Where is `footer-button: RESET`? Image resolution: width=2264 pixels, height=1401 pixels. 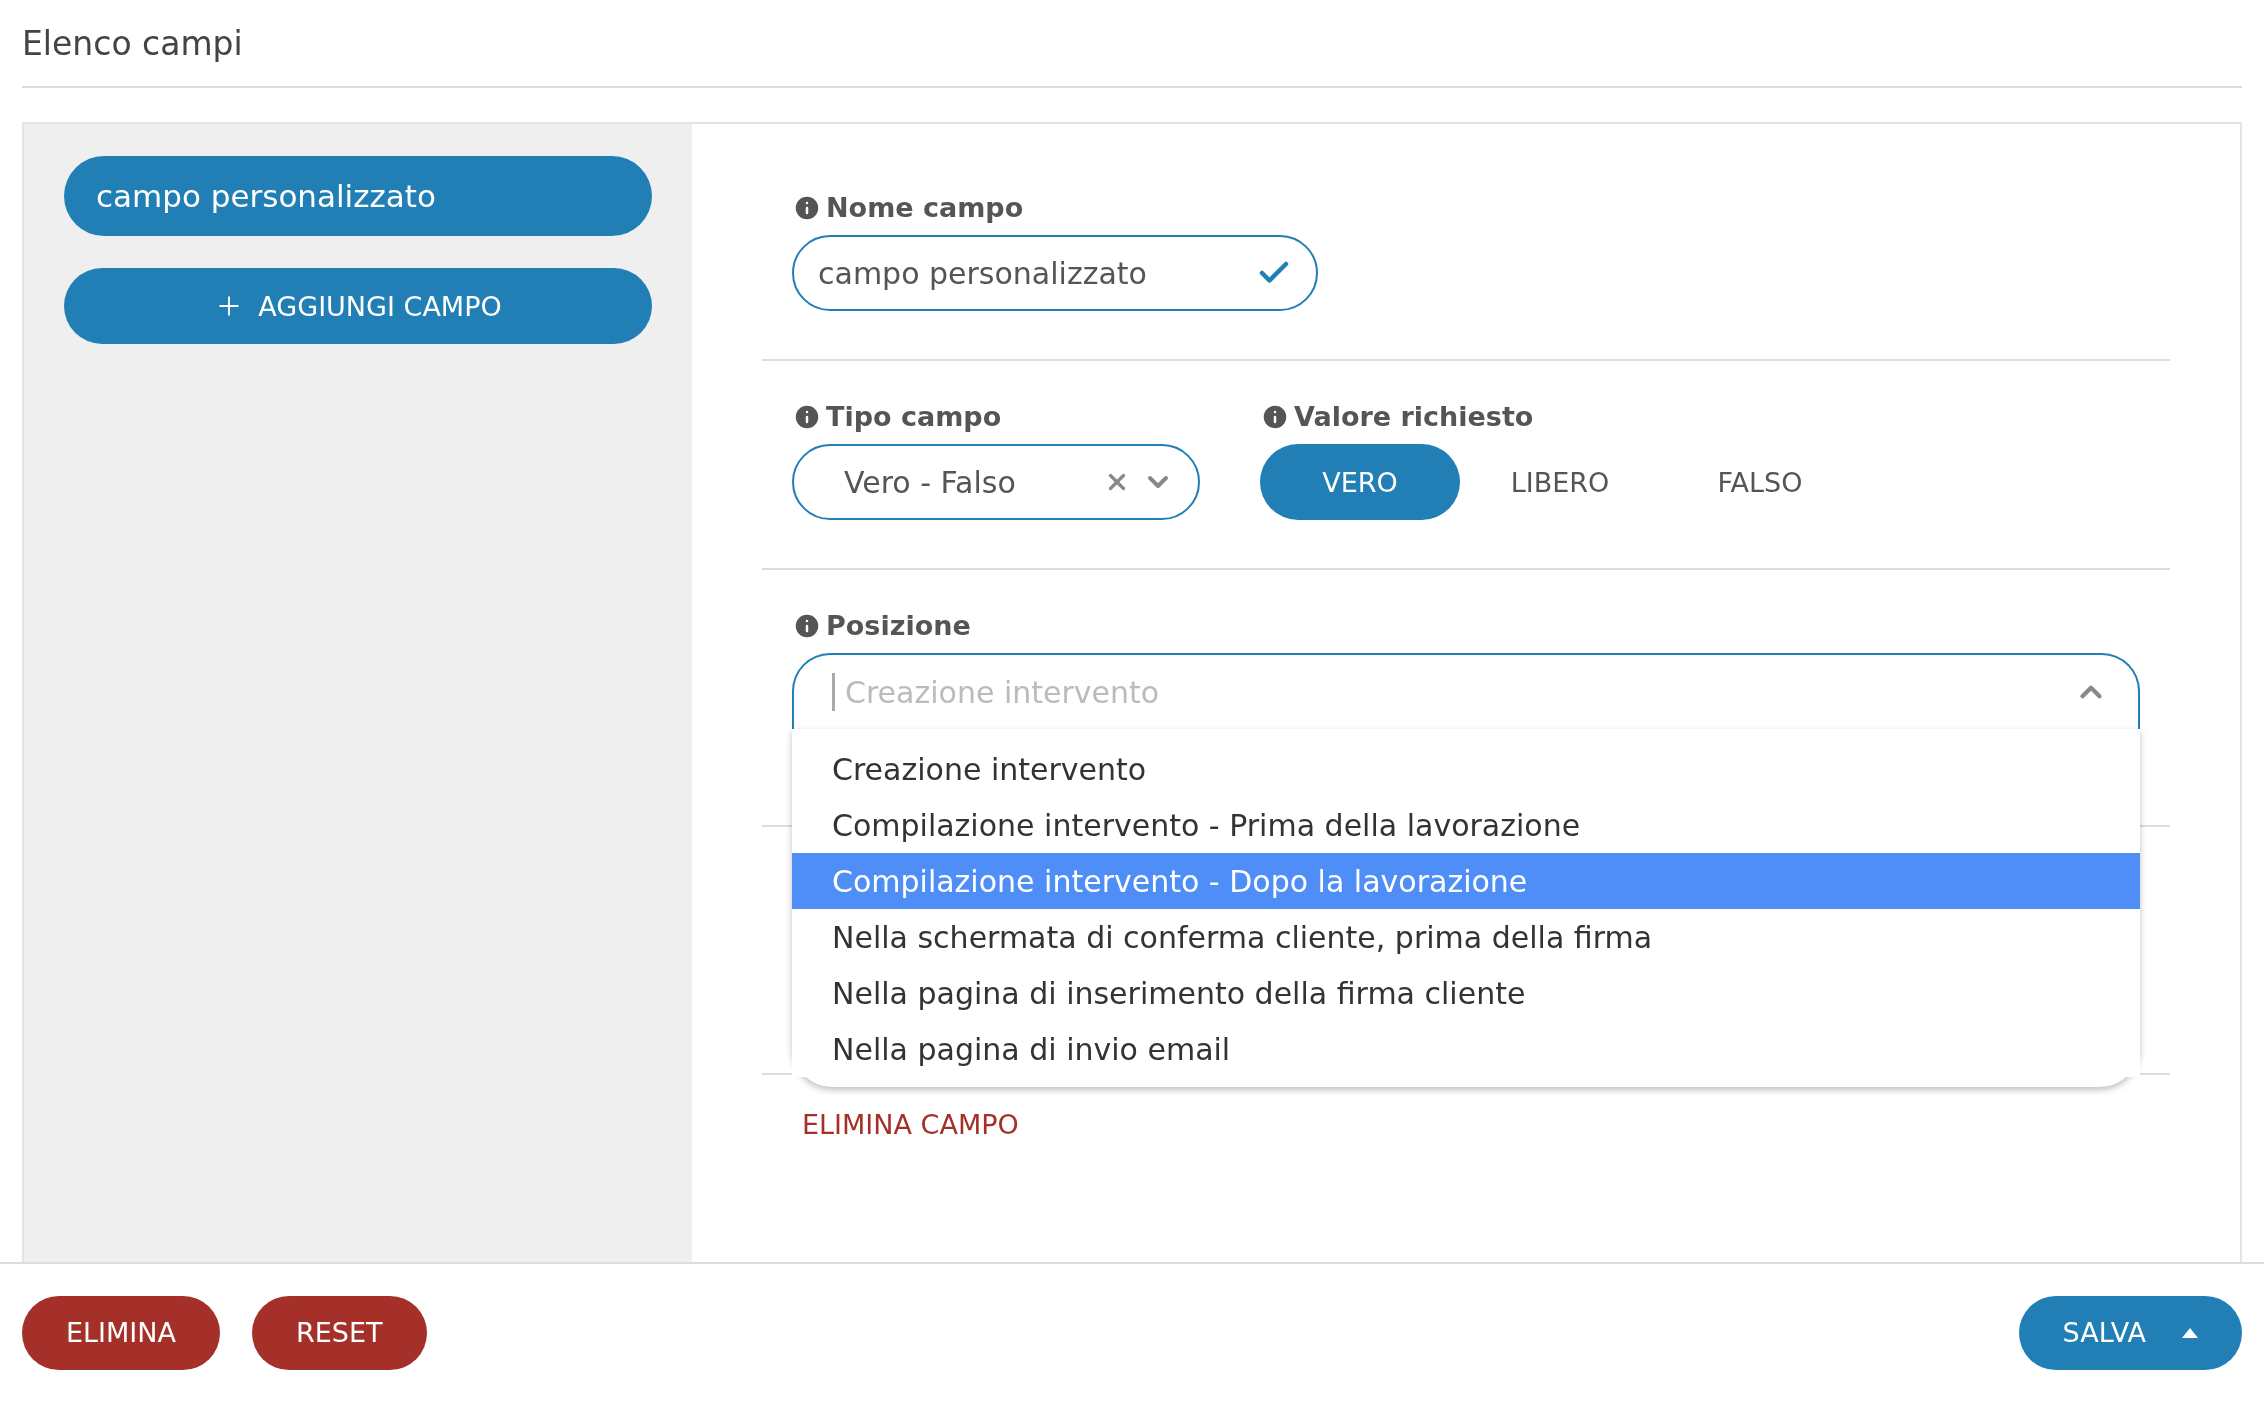 footer-button: RESET is located at coordinates (339, 1332).